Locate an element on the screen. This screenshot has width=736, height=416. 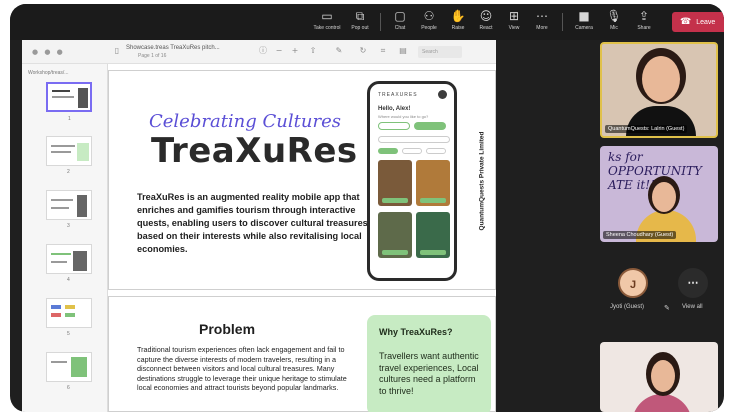
window-controls: ● ● ● is located at coordinates (48, 52).